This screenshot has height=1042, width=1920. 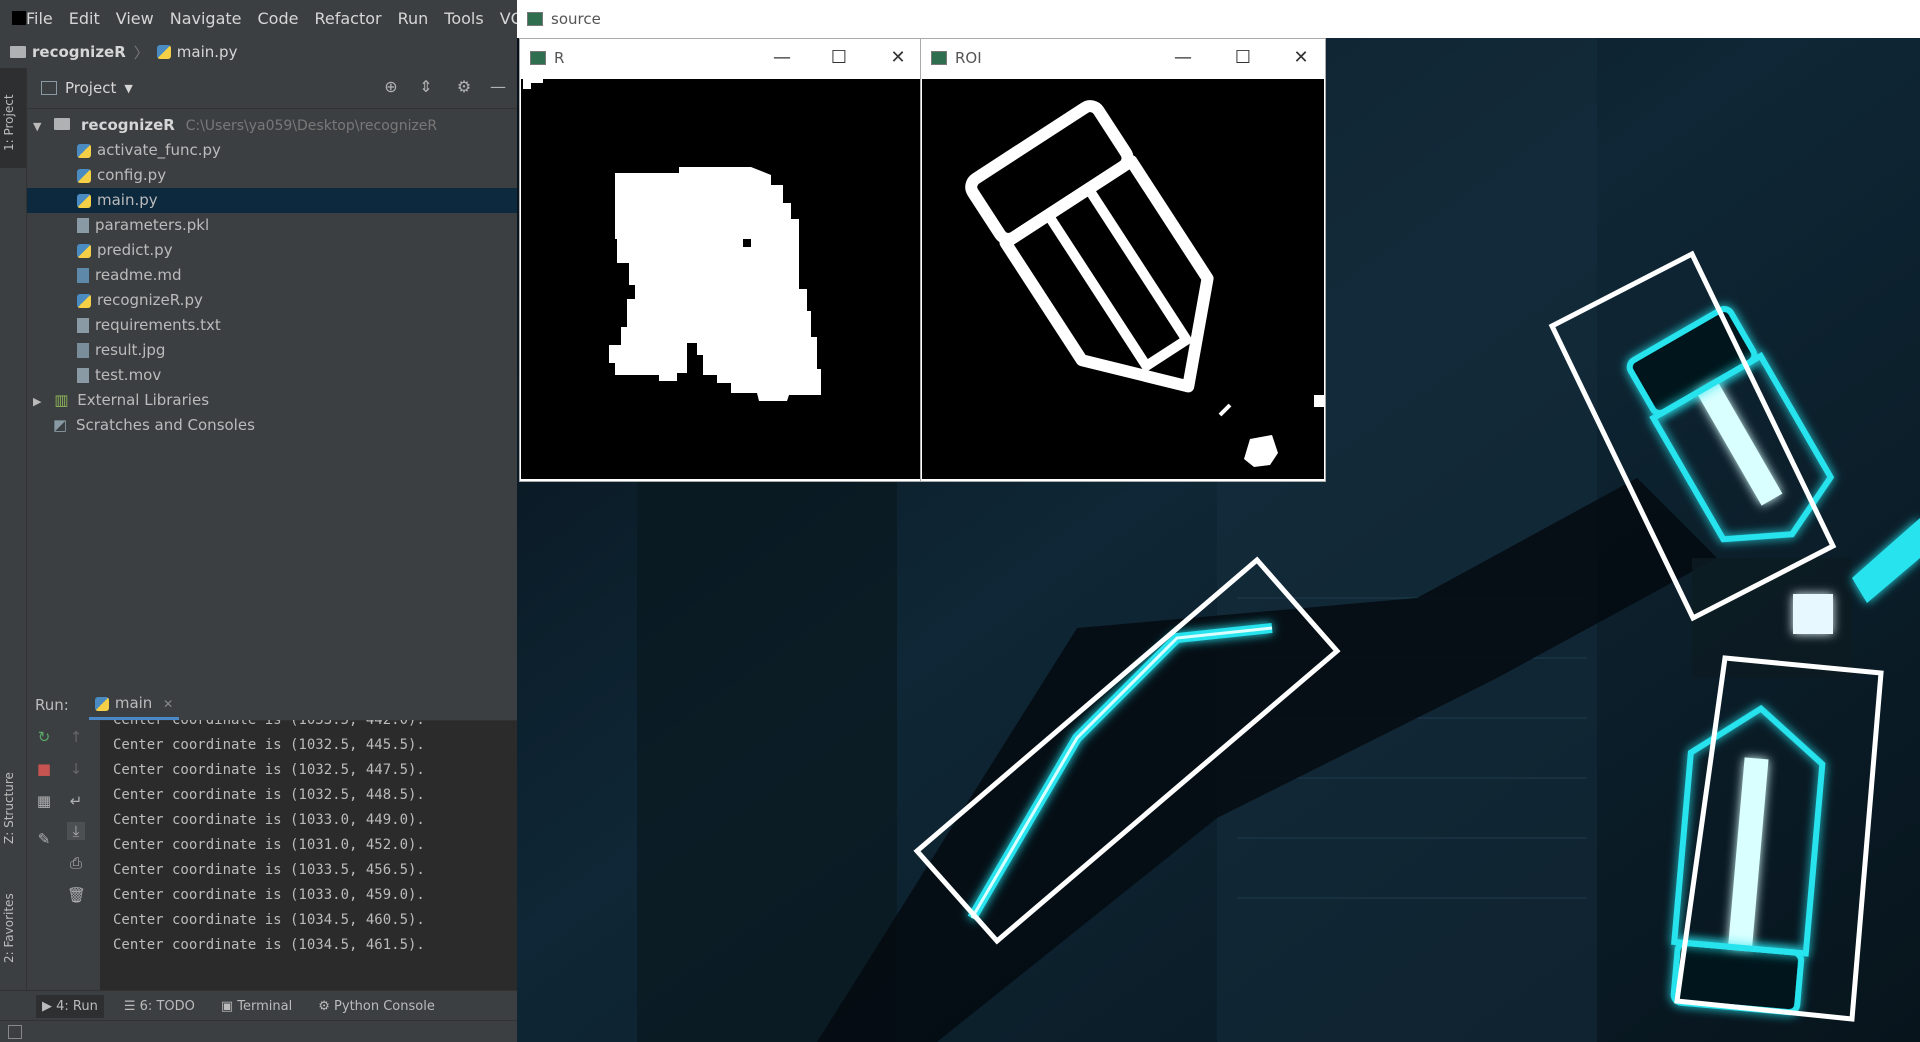 What do you see at coordinates (576, 19) in the screenshot?
I see `source-window-title: source` at bounding box center [576, 19].